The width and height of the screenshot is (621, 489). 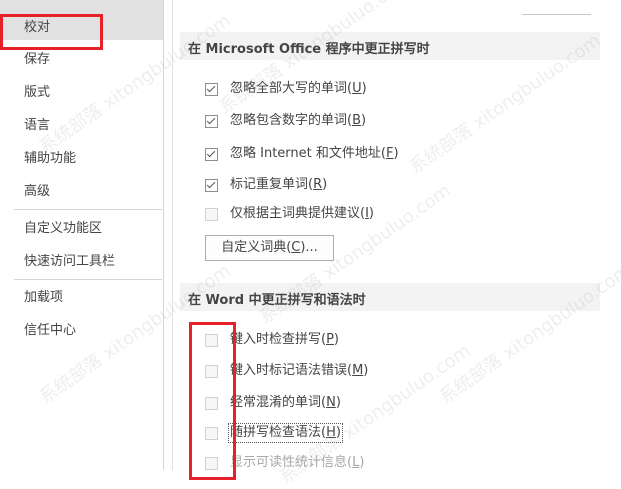 What do you see at coordinates (69, 262) in the screenshot?
I see `sidebar-item-quick-access-toolbar: 快速访问工具栏` at bounding box center [69, 262].